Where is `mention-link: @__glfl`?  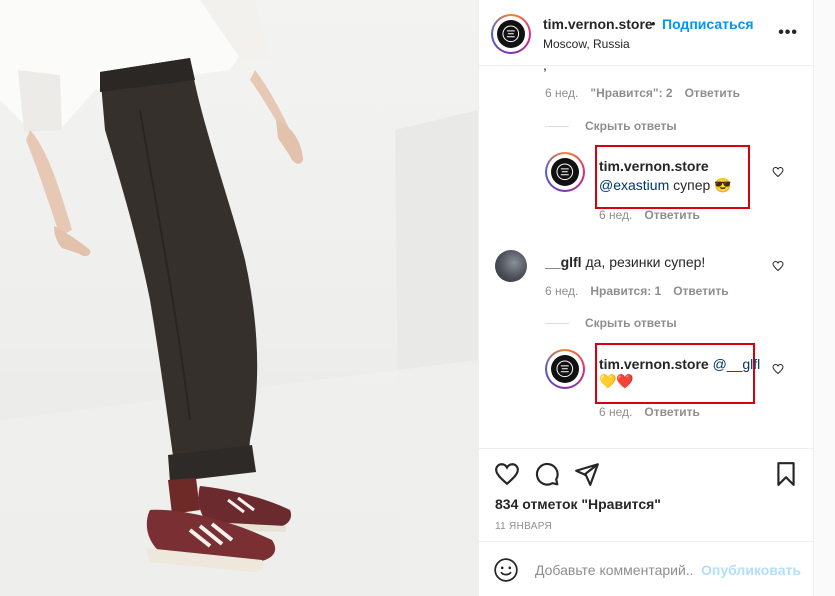 mention-link: @__glfl is located at coordinates (737, 364).